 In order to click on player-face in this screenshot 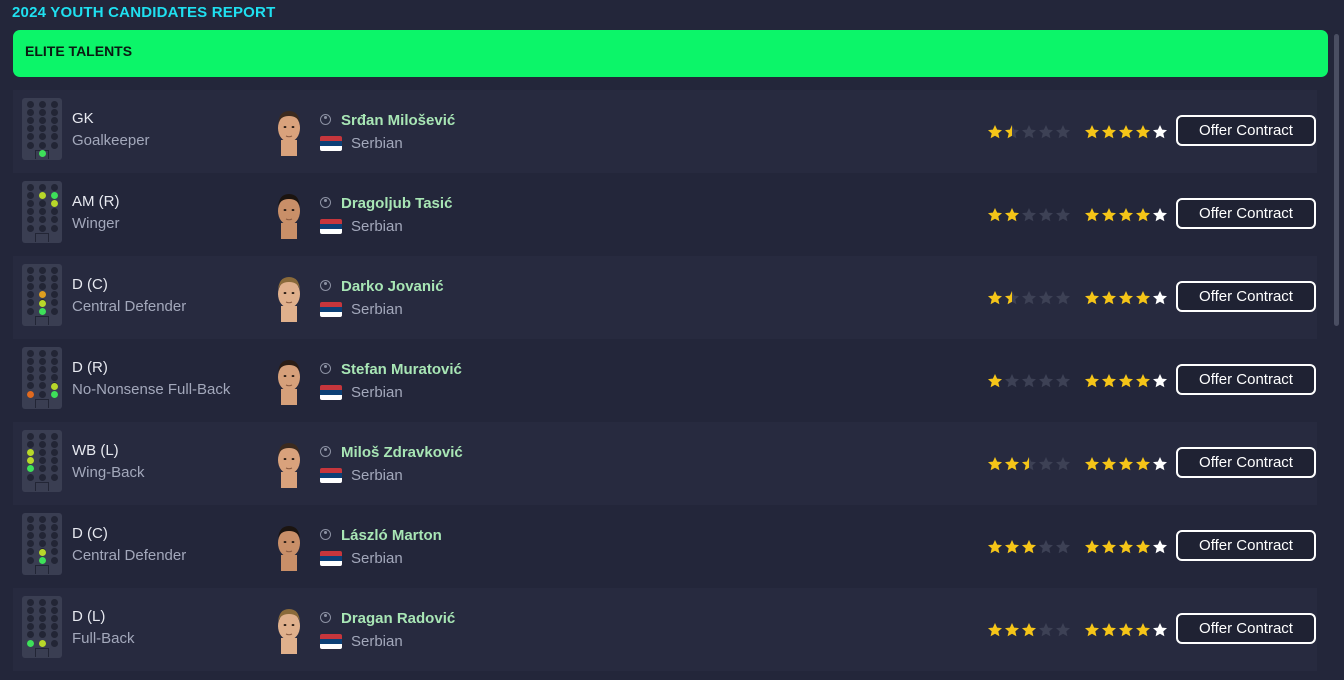, I will do `click(289, 629)`.